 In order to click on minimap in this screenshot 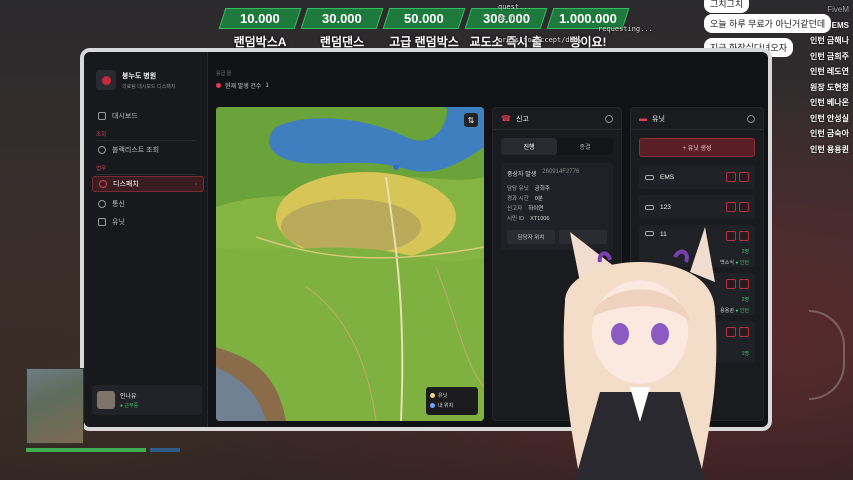, I will do `click(55, 406)`.